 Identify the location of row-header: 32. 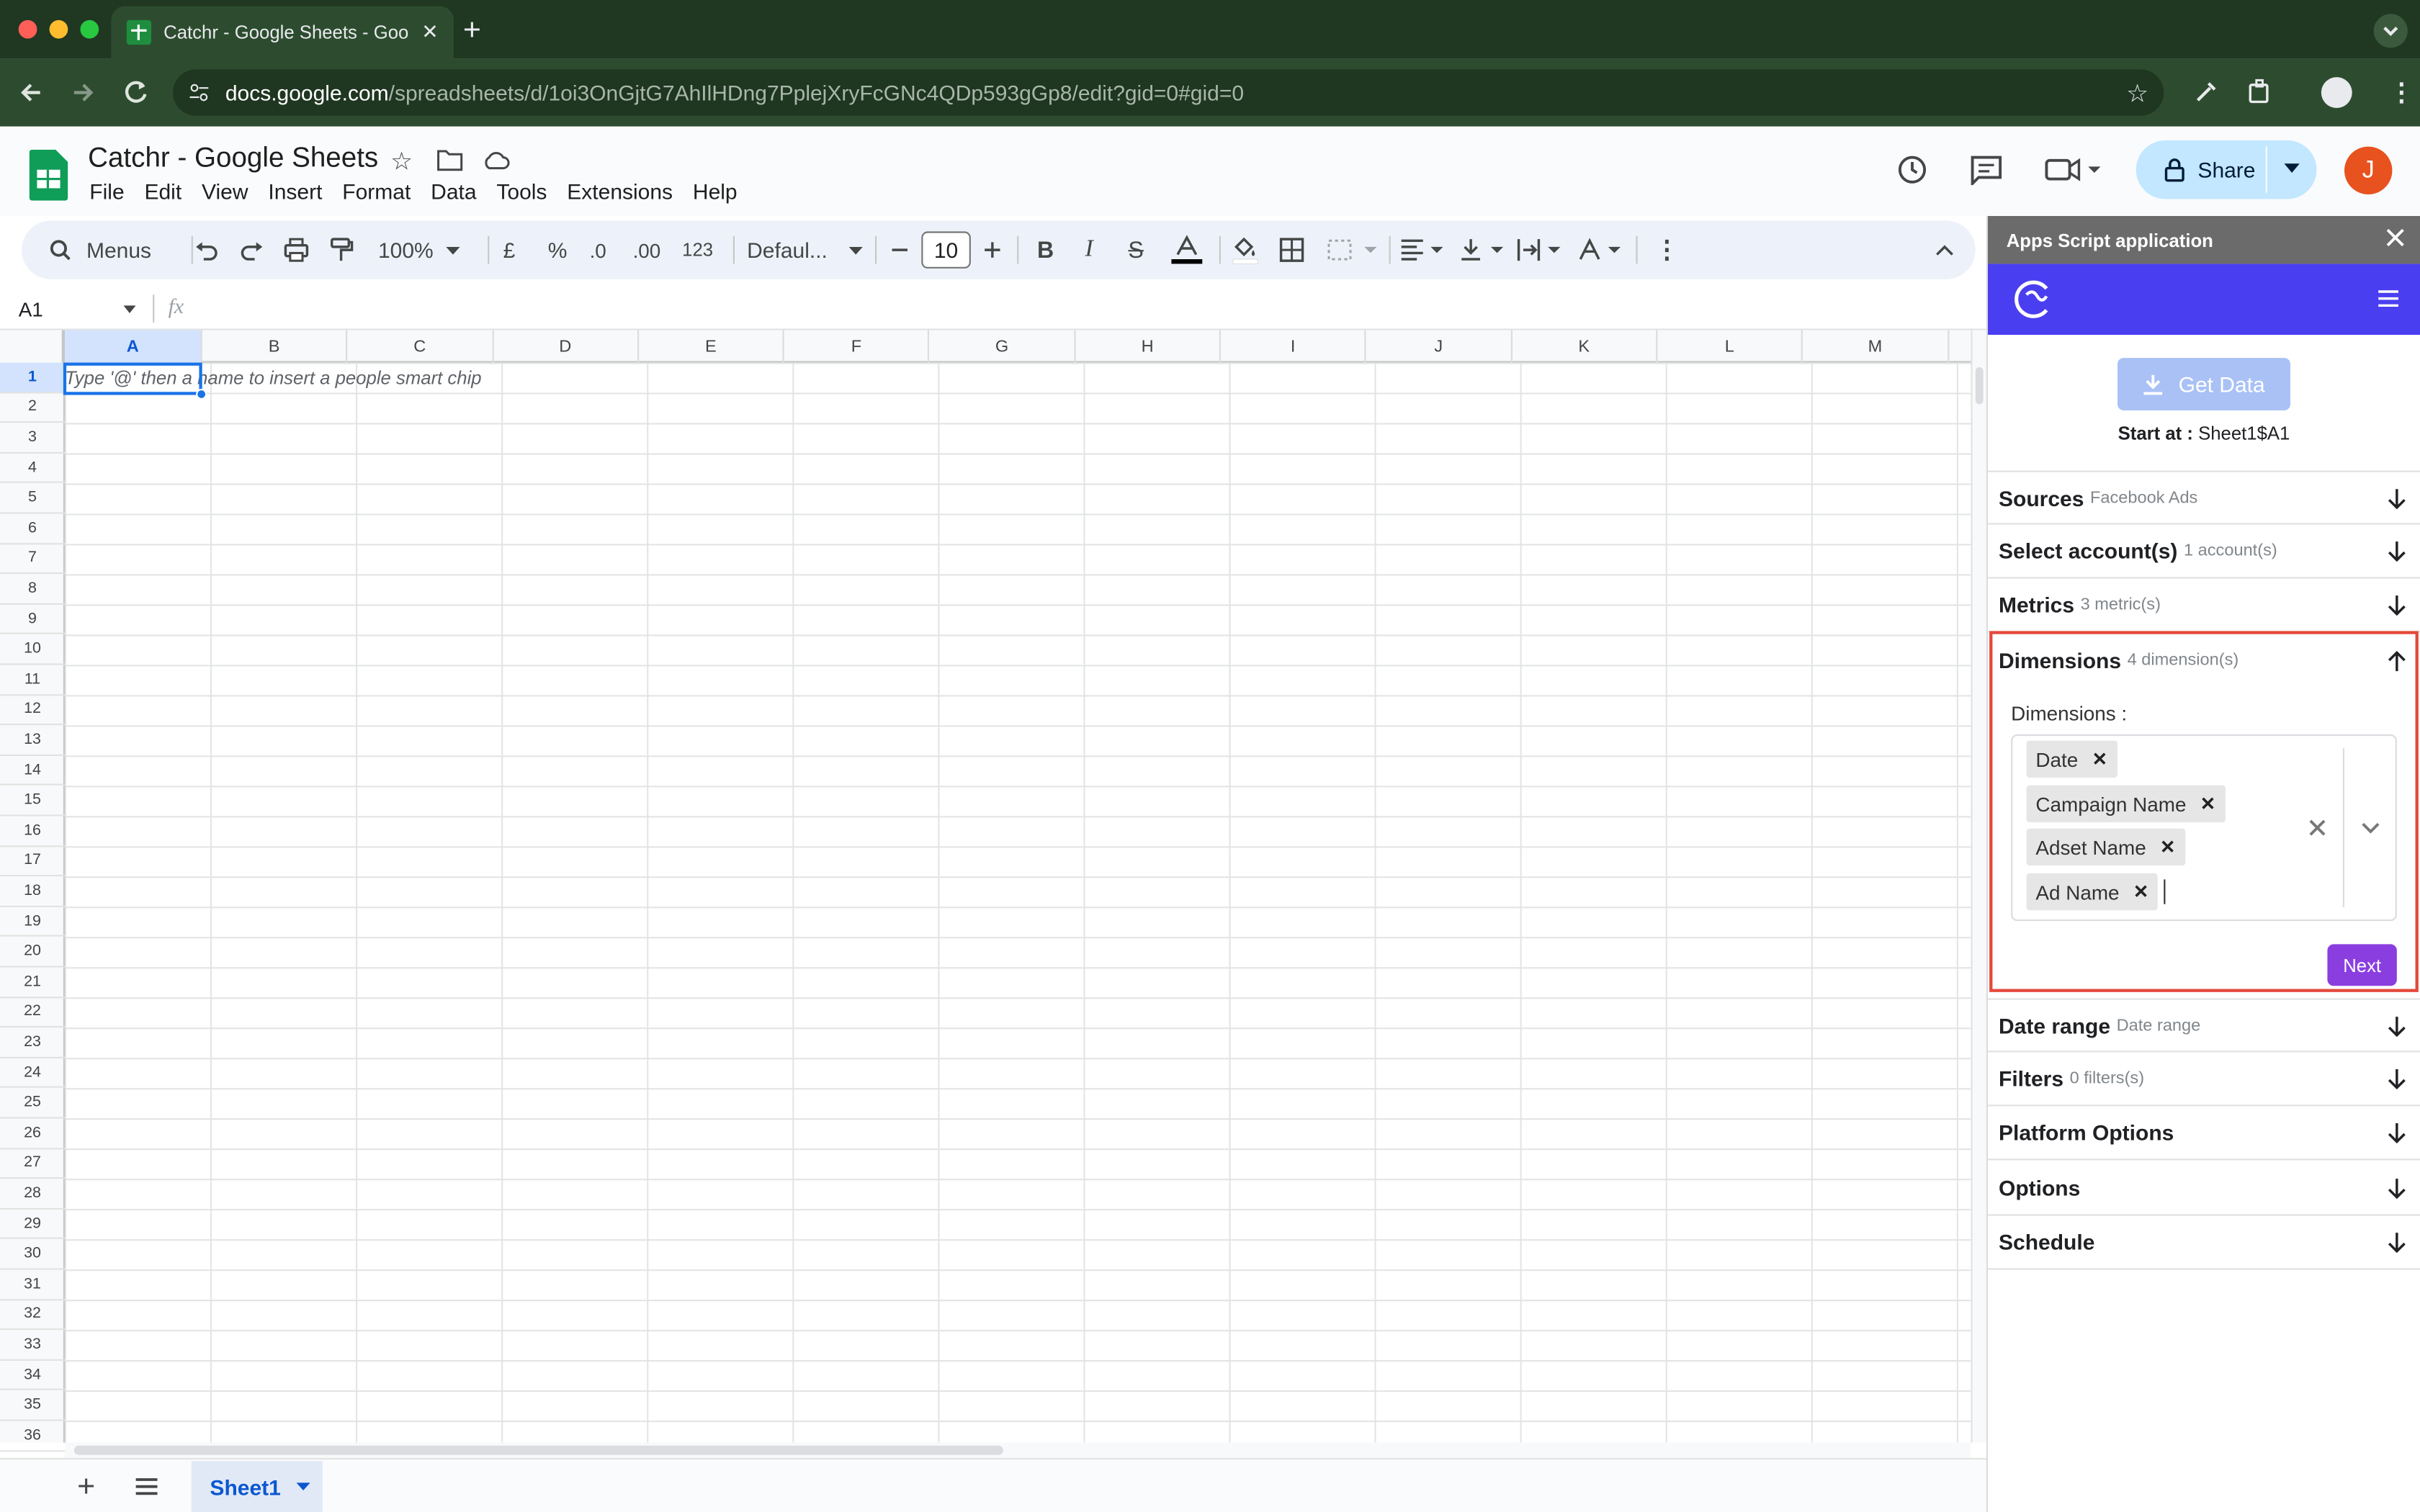
(32, 1315).